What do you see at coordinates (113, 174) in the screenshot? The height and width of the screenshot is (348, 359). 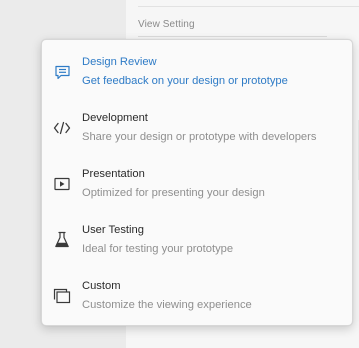 I see `menu-item-title: Presentation` at bounding box center [113, 174].